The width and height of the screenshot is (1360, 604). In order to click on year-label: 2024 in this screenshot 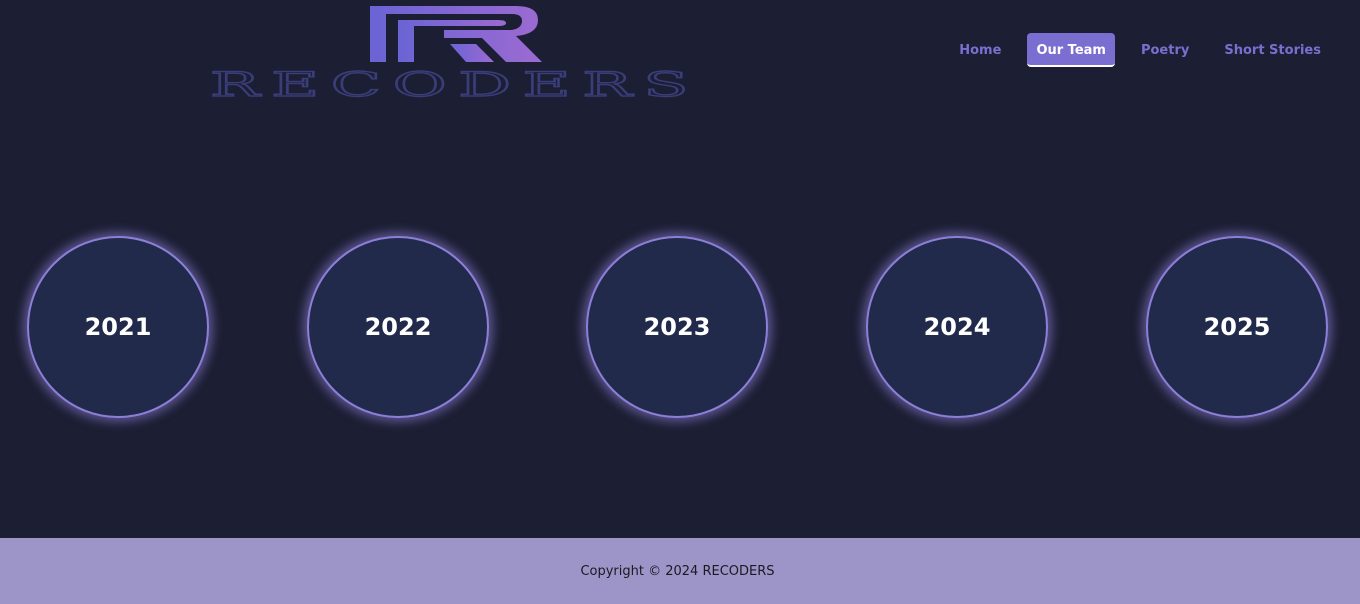, I will do `click(957, 327)`.